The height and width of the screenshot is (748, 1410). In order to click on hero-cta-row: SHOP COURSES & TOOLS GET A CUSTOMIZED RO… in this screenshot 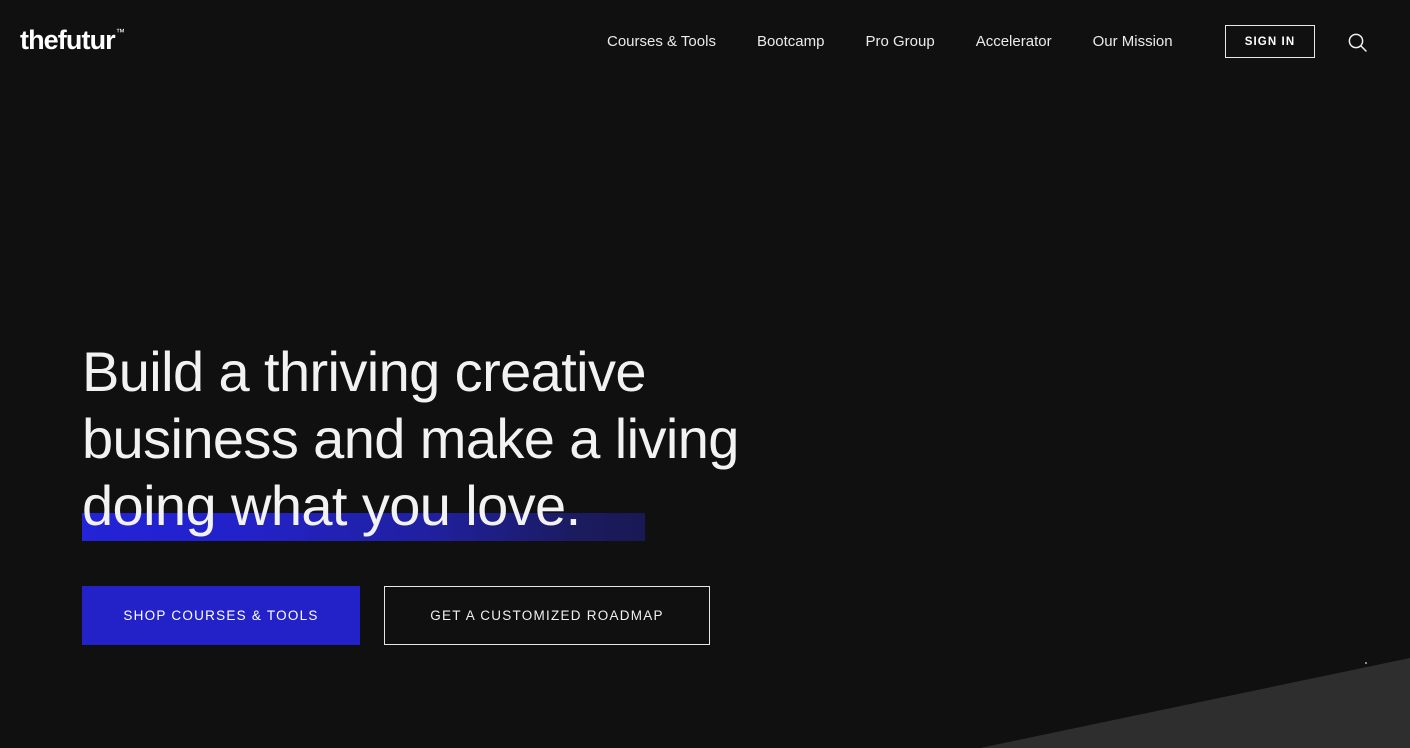, I will do `click(396, 615)`.